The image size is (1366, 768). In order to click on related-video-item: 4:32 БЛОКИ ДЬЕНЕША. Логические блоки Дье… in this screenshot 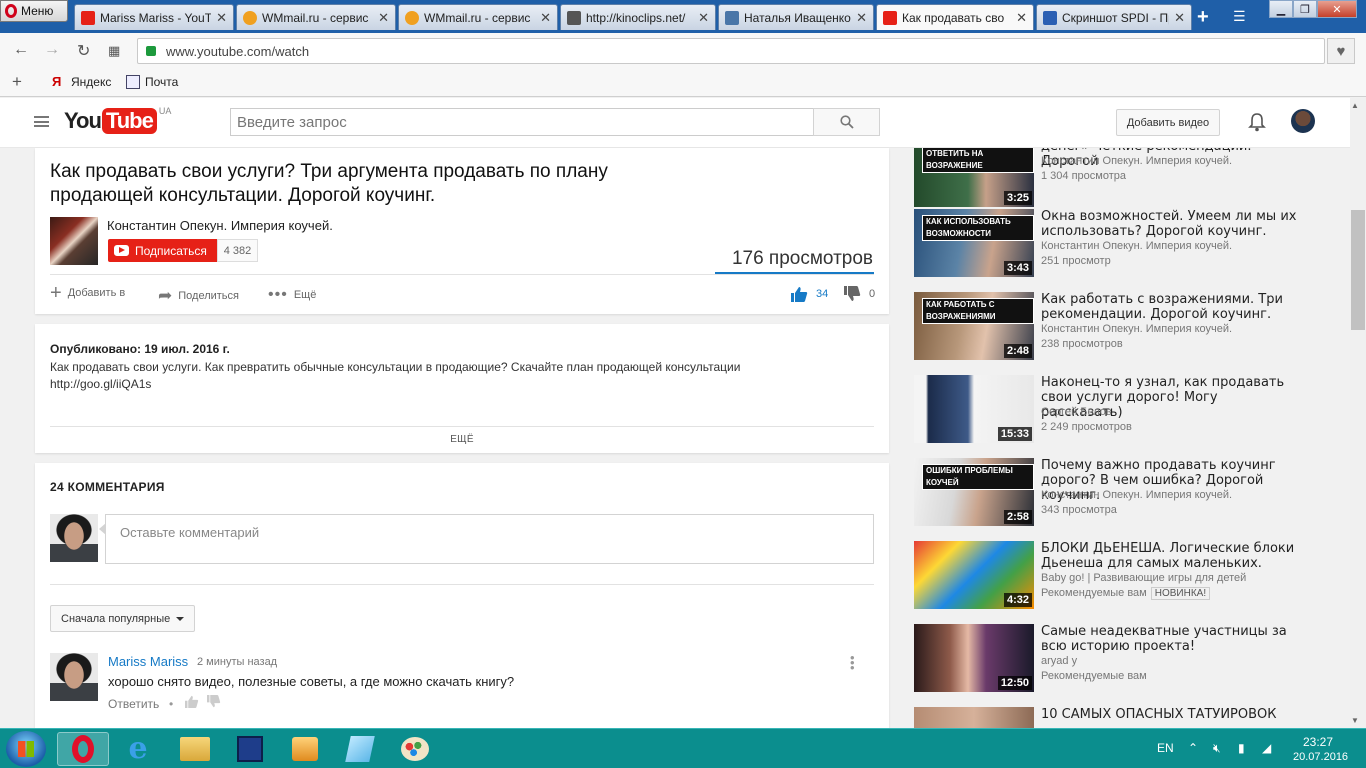, I will do `click(1109, 576)`.